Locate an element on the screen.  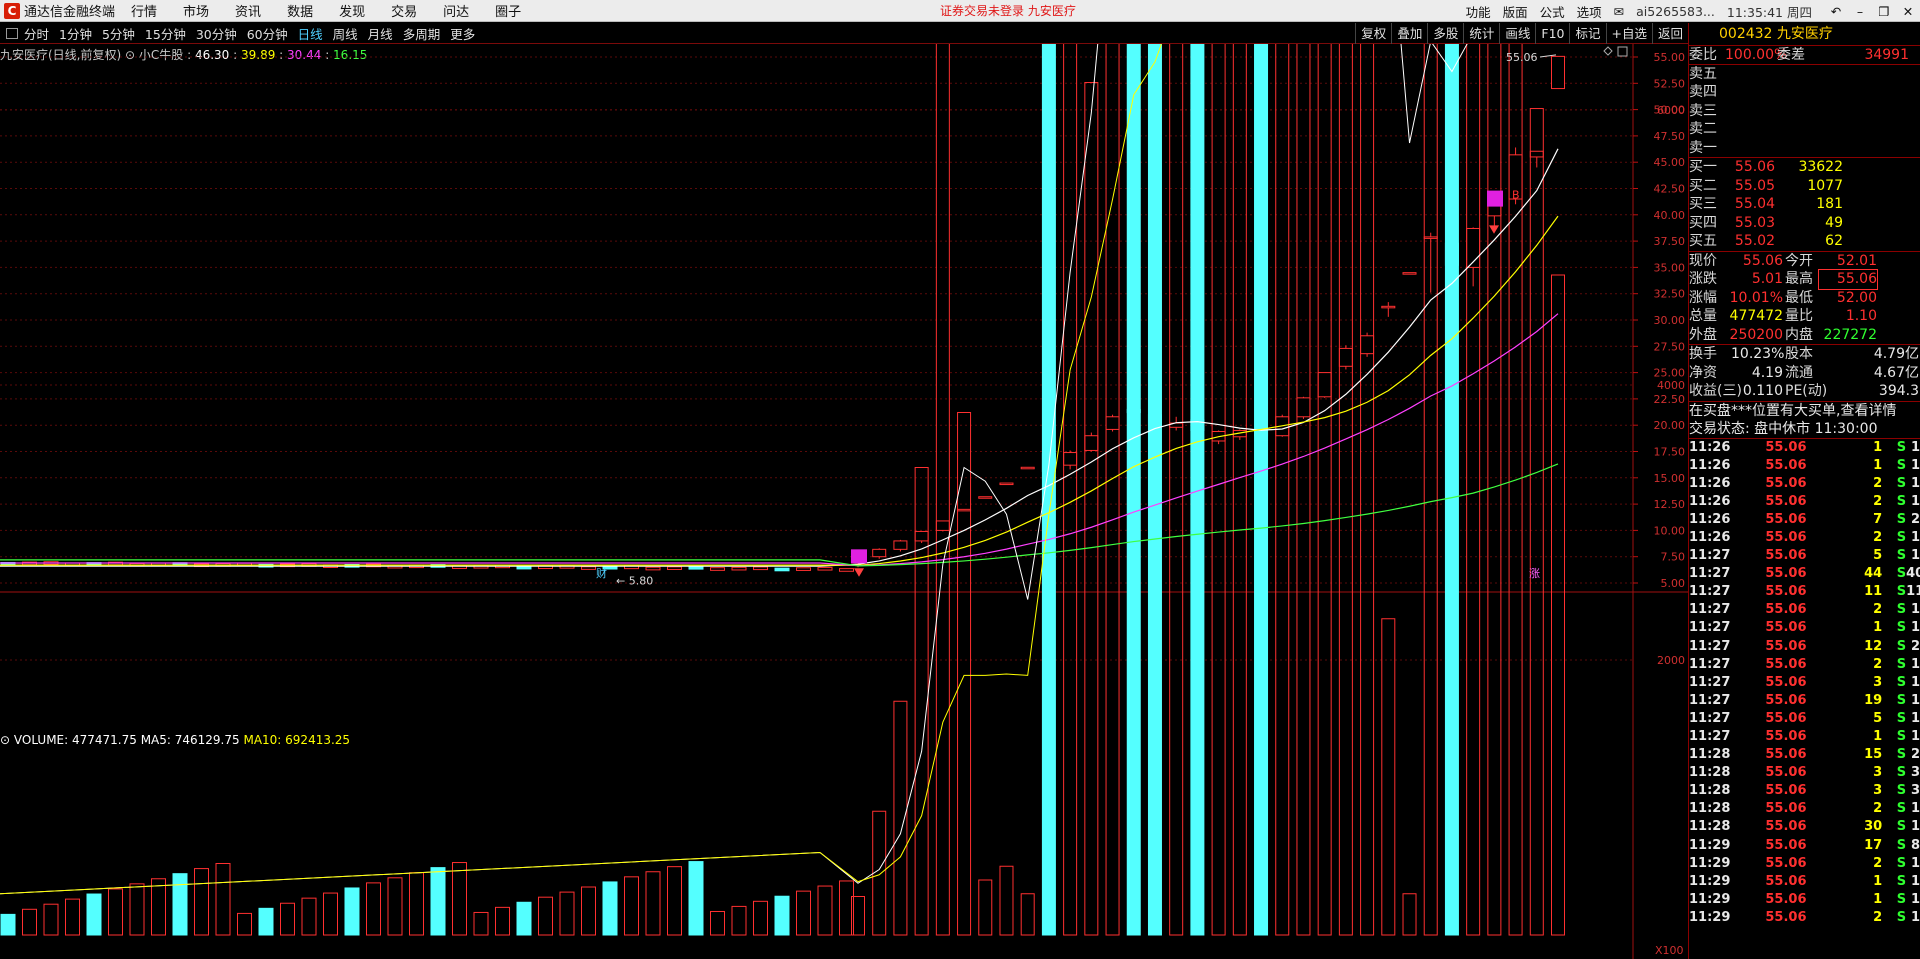
toolbar-button: 画线 is located at coordinates (1517, 33).